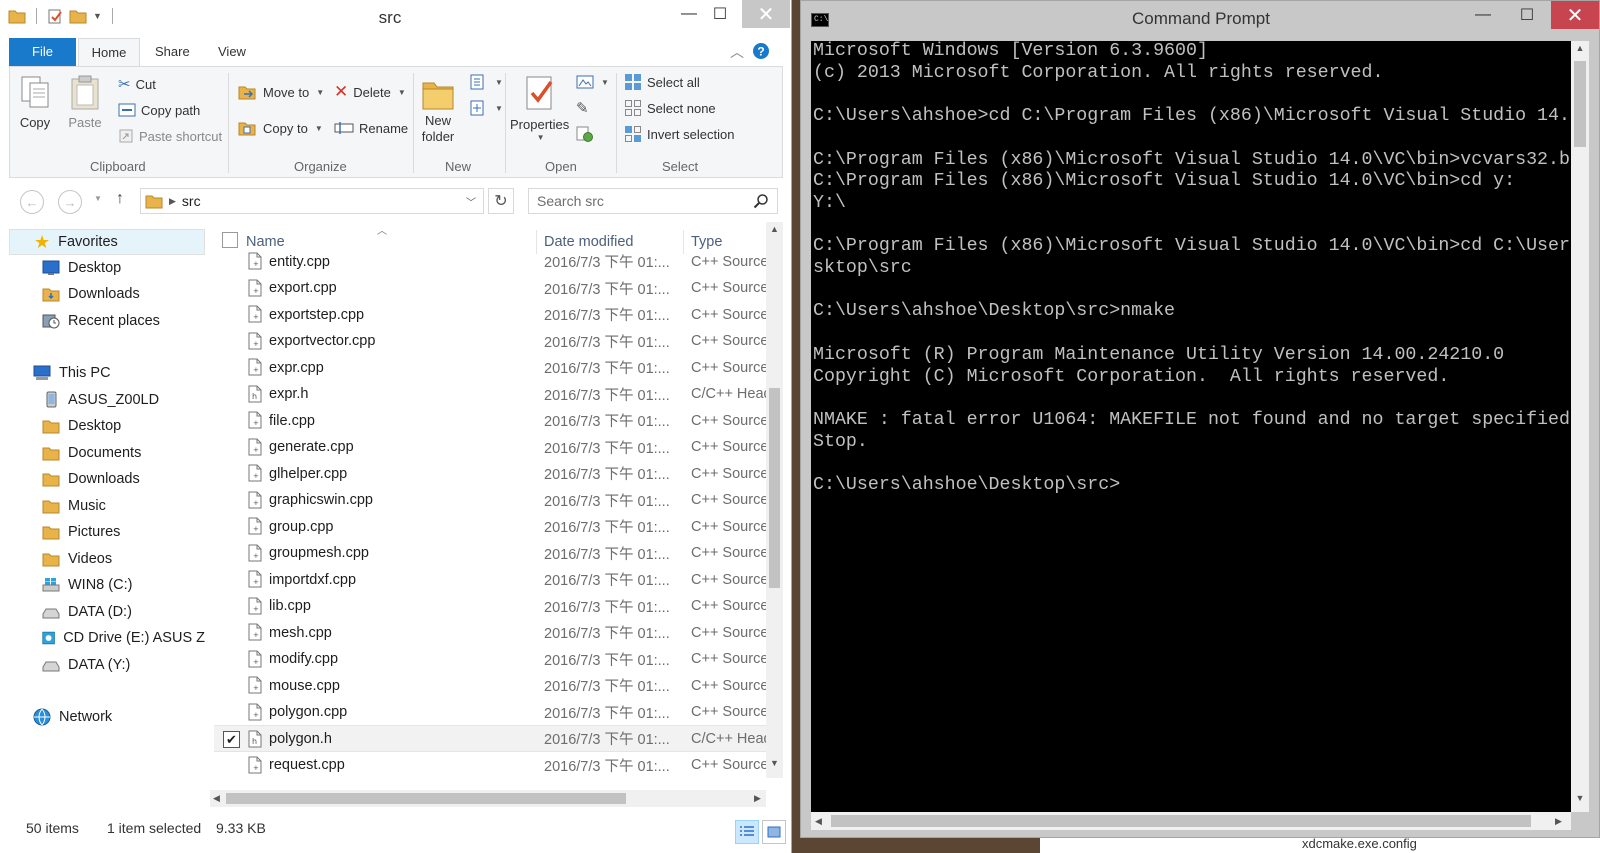  I want to click on forward-button: →, so click(70, 202).